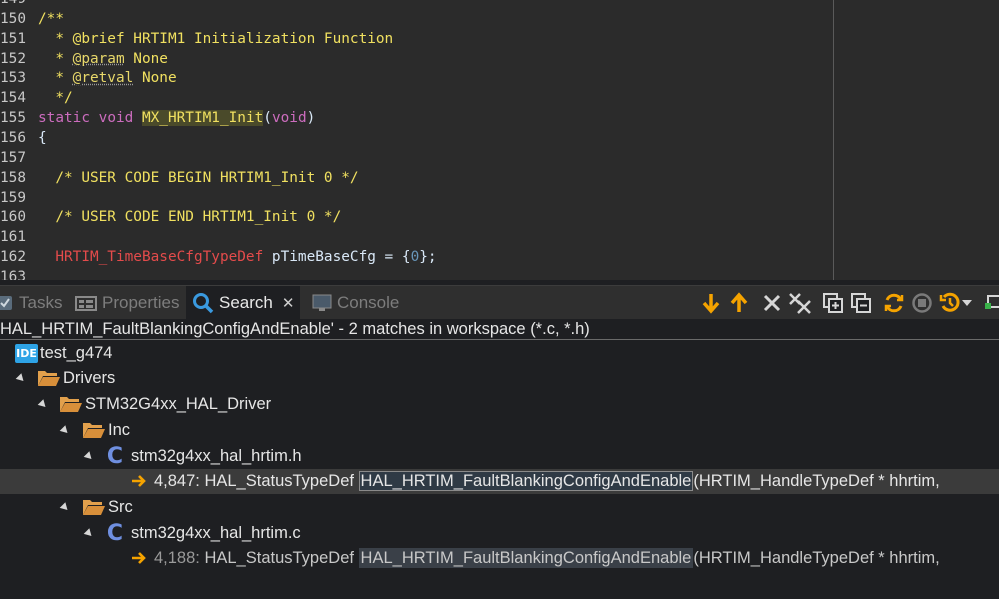 Image resolution: width=999 pixels, height=599 pixels. What do you see at coordinates (216, 38) in the screenshot?
I see `code-token: * @brief HRTIM1 Initialization Function` at bounding box center [216, 38].